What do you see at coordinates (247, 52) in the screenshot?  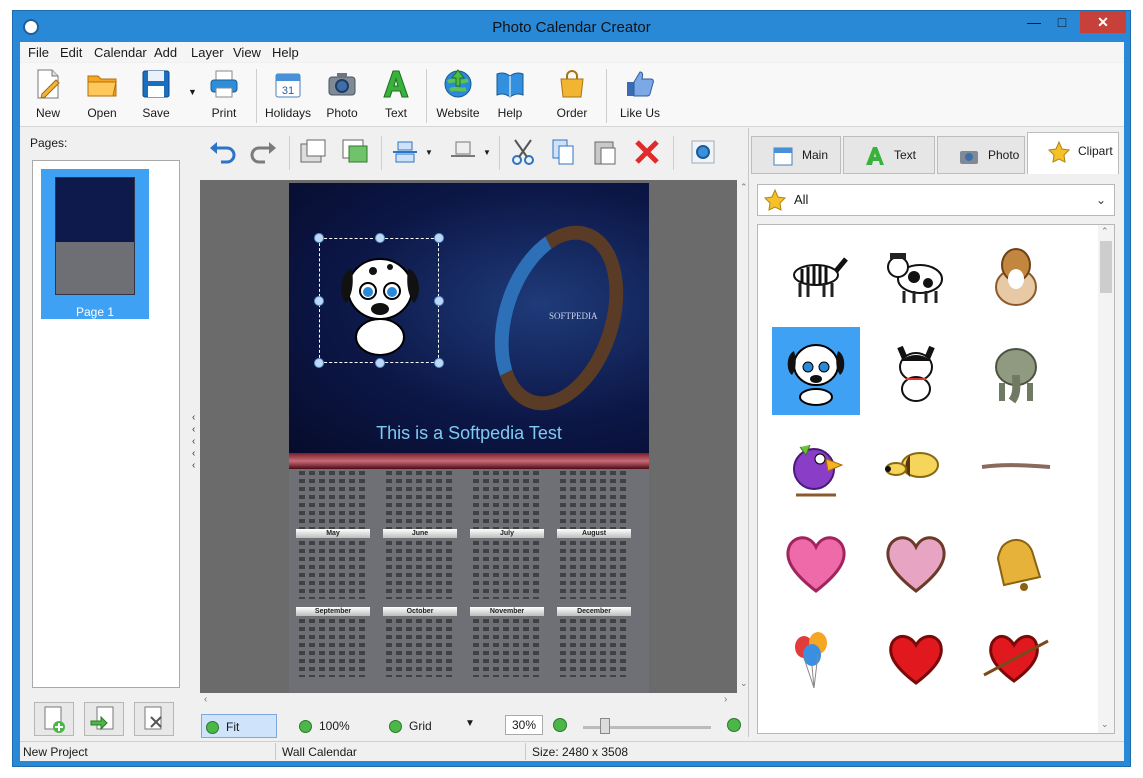 I see `menu-view: View` at bounding box center [247, 52].